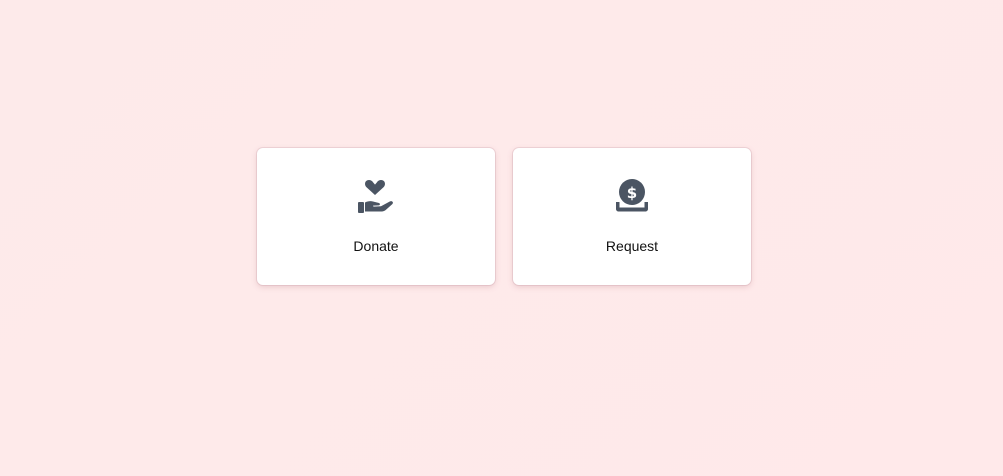 The width and height of the screenshot is (1003, 476). What do you see at coordinates (376, 216) in the screenshot?
I see `donate-card: Donate` at bounding box center [376, 216].